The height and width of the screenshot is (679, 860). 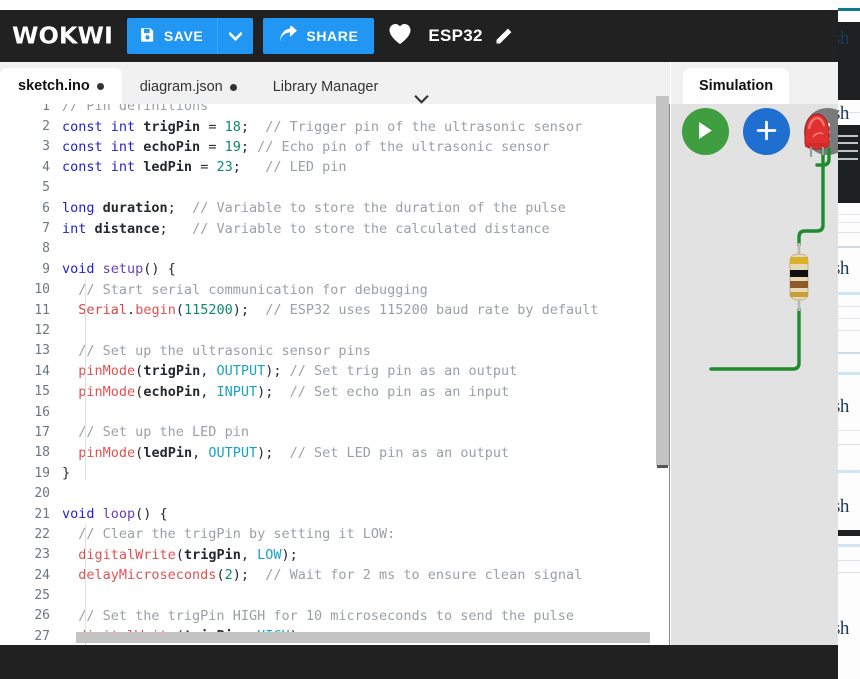 I want to click on code-line: 4 const int ledPin = 23; // LED pin, so click(x=334, y=167).